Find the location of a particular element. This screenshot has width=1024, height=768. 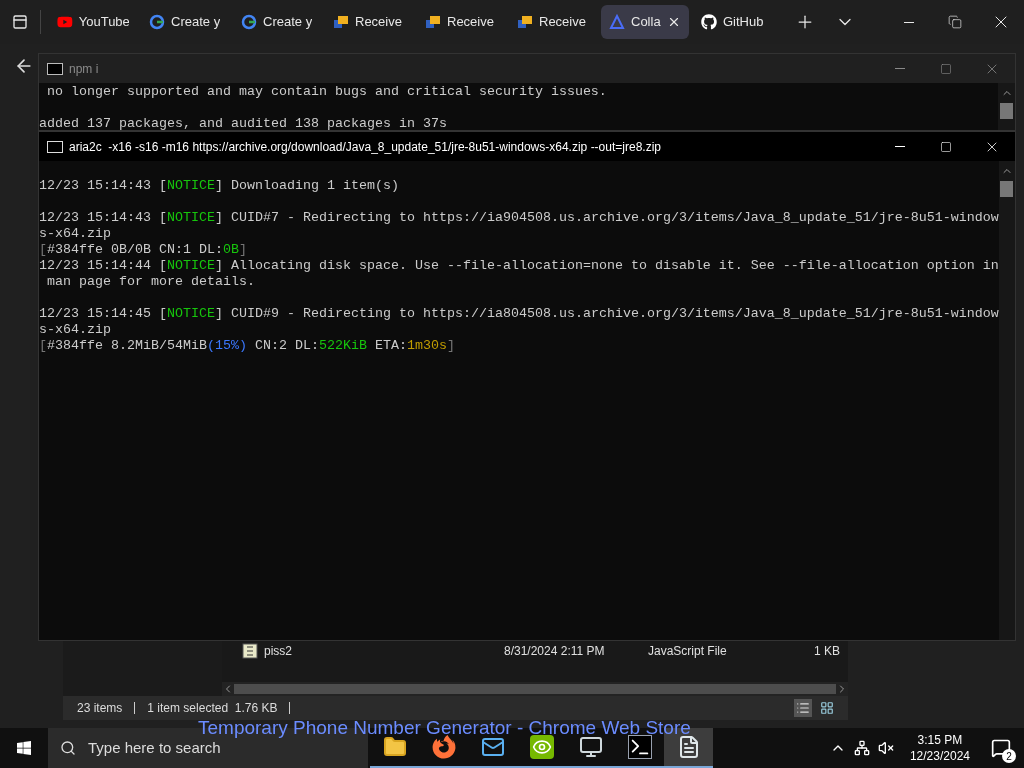

selection-info: 1 item selected 1.76 KB is located at coordinates (212, 708).